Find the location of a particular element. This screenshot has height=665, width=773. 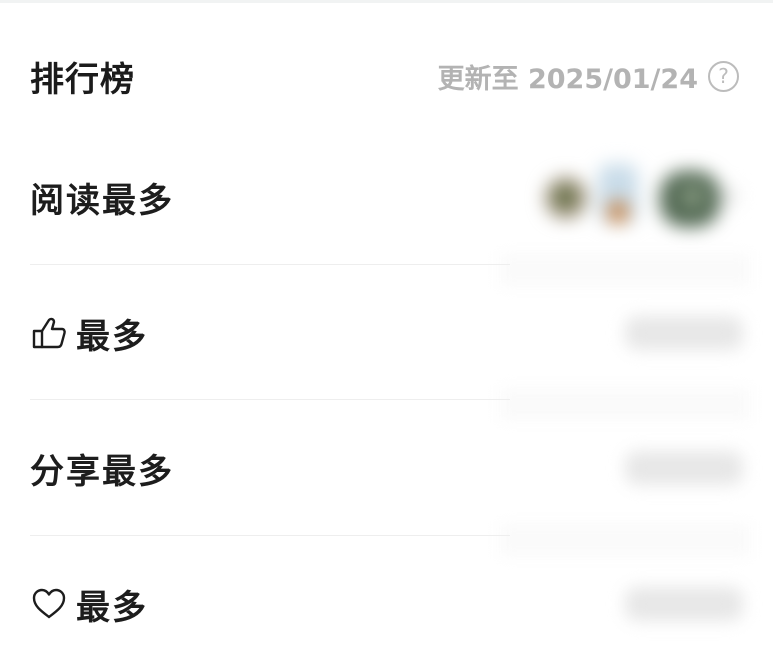

update-date-info: 更新至 2025/01/24 ? is located at coordinates (588, 76).